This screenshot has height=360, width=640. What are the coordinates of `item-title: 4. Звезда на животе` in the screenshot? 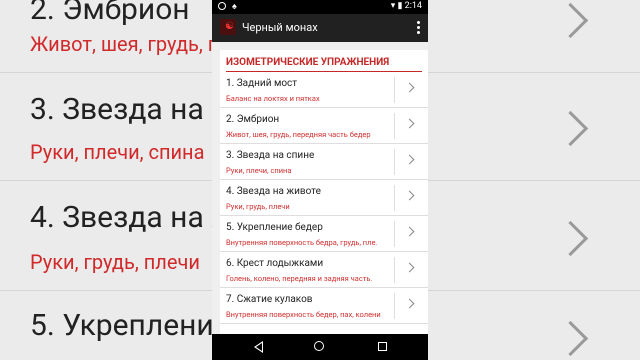 It's located at (273, 191).